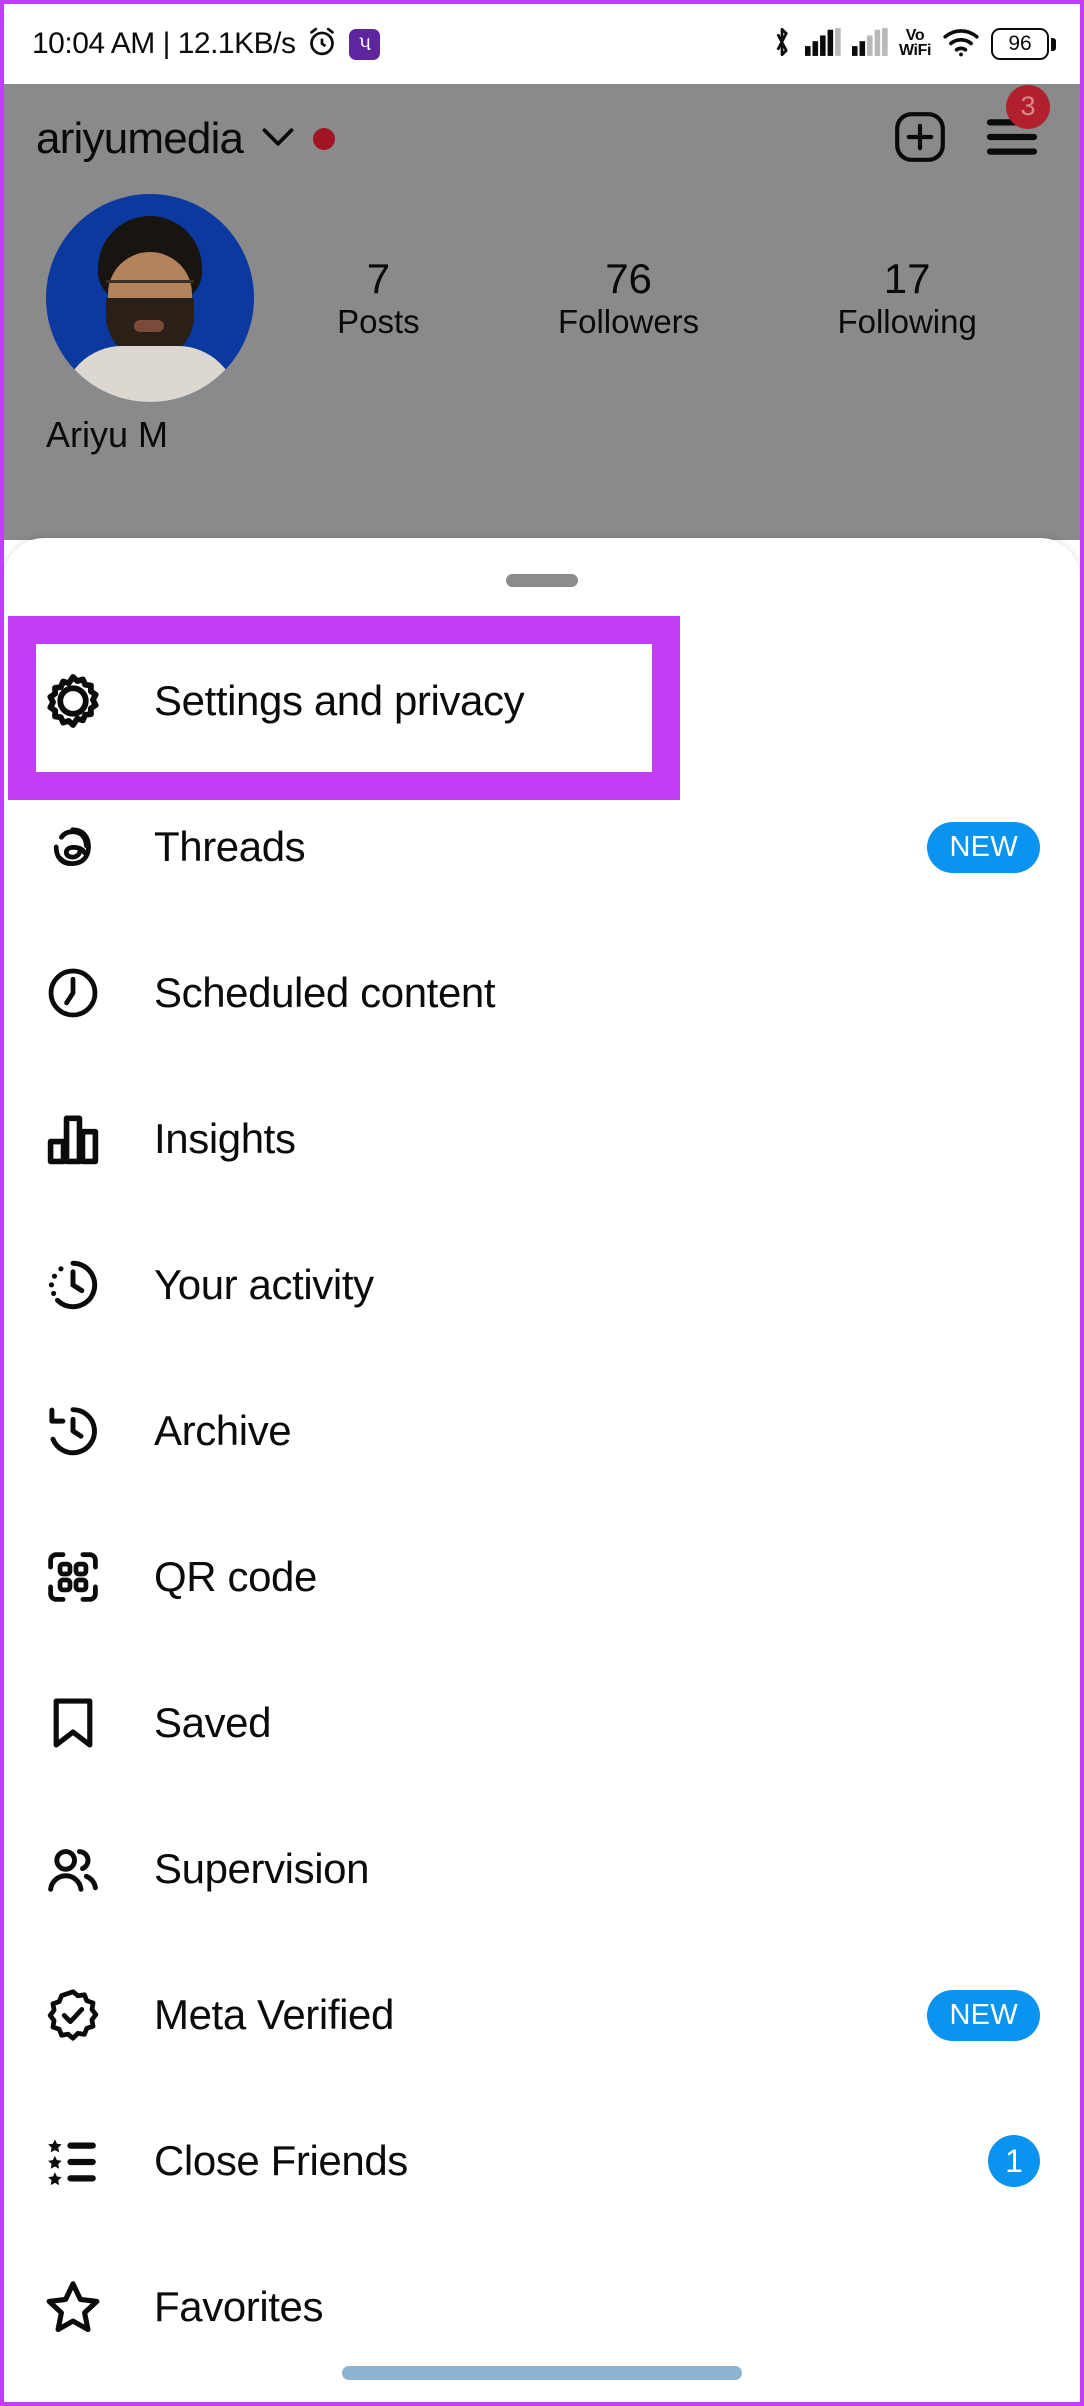 The width and height of the screenshot is (1084, 2406). Describe the element at coordinates (73, 847) in the screenshot. I see `threads-icon` at that location.